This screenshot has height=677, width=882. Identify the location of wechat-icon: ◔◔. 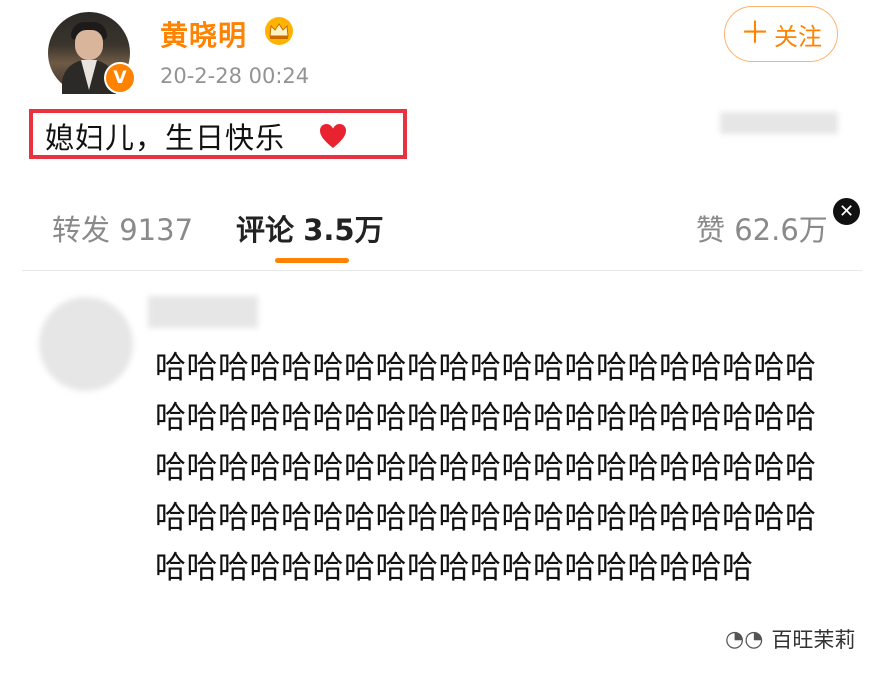
(744, 639).